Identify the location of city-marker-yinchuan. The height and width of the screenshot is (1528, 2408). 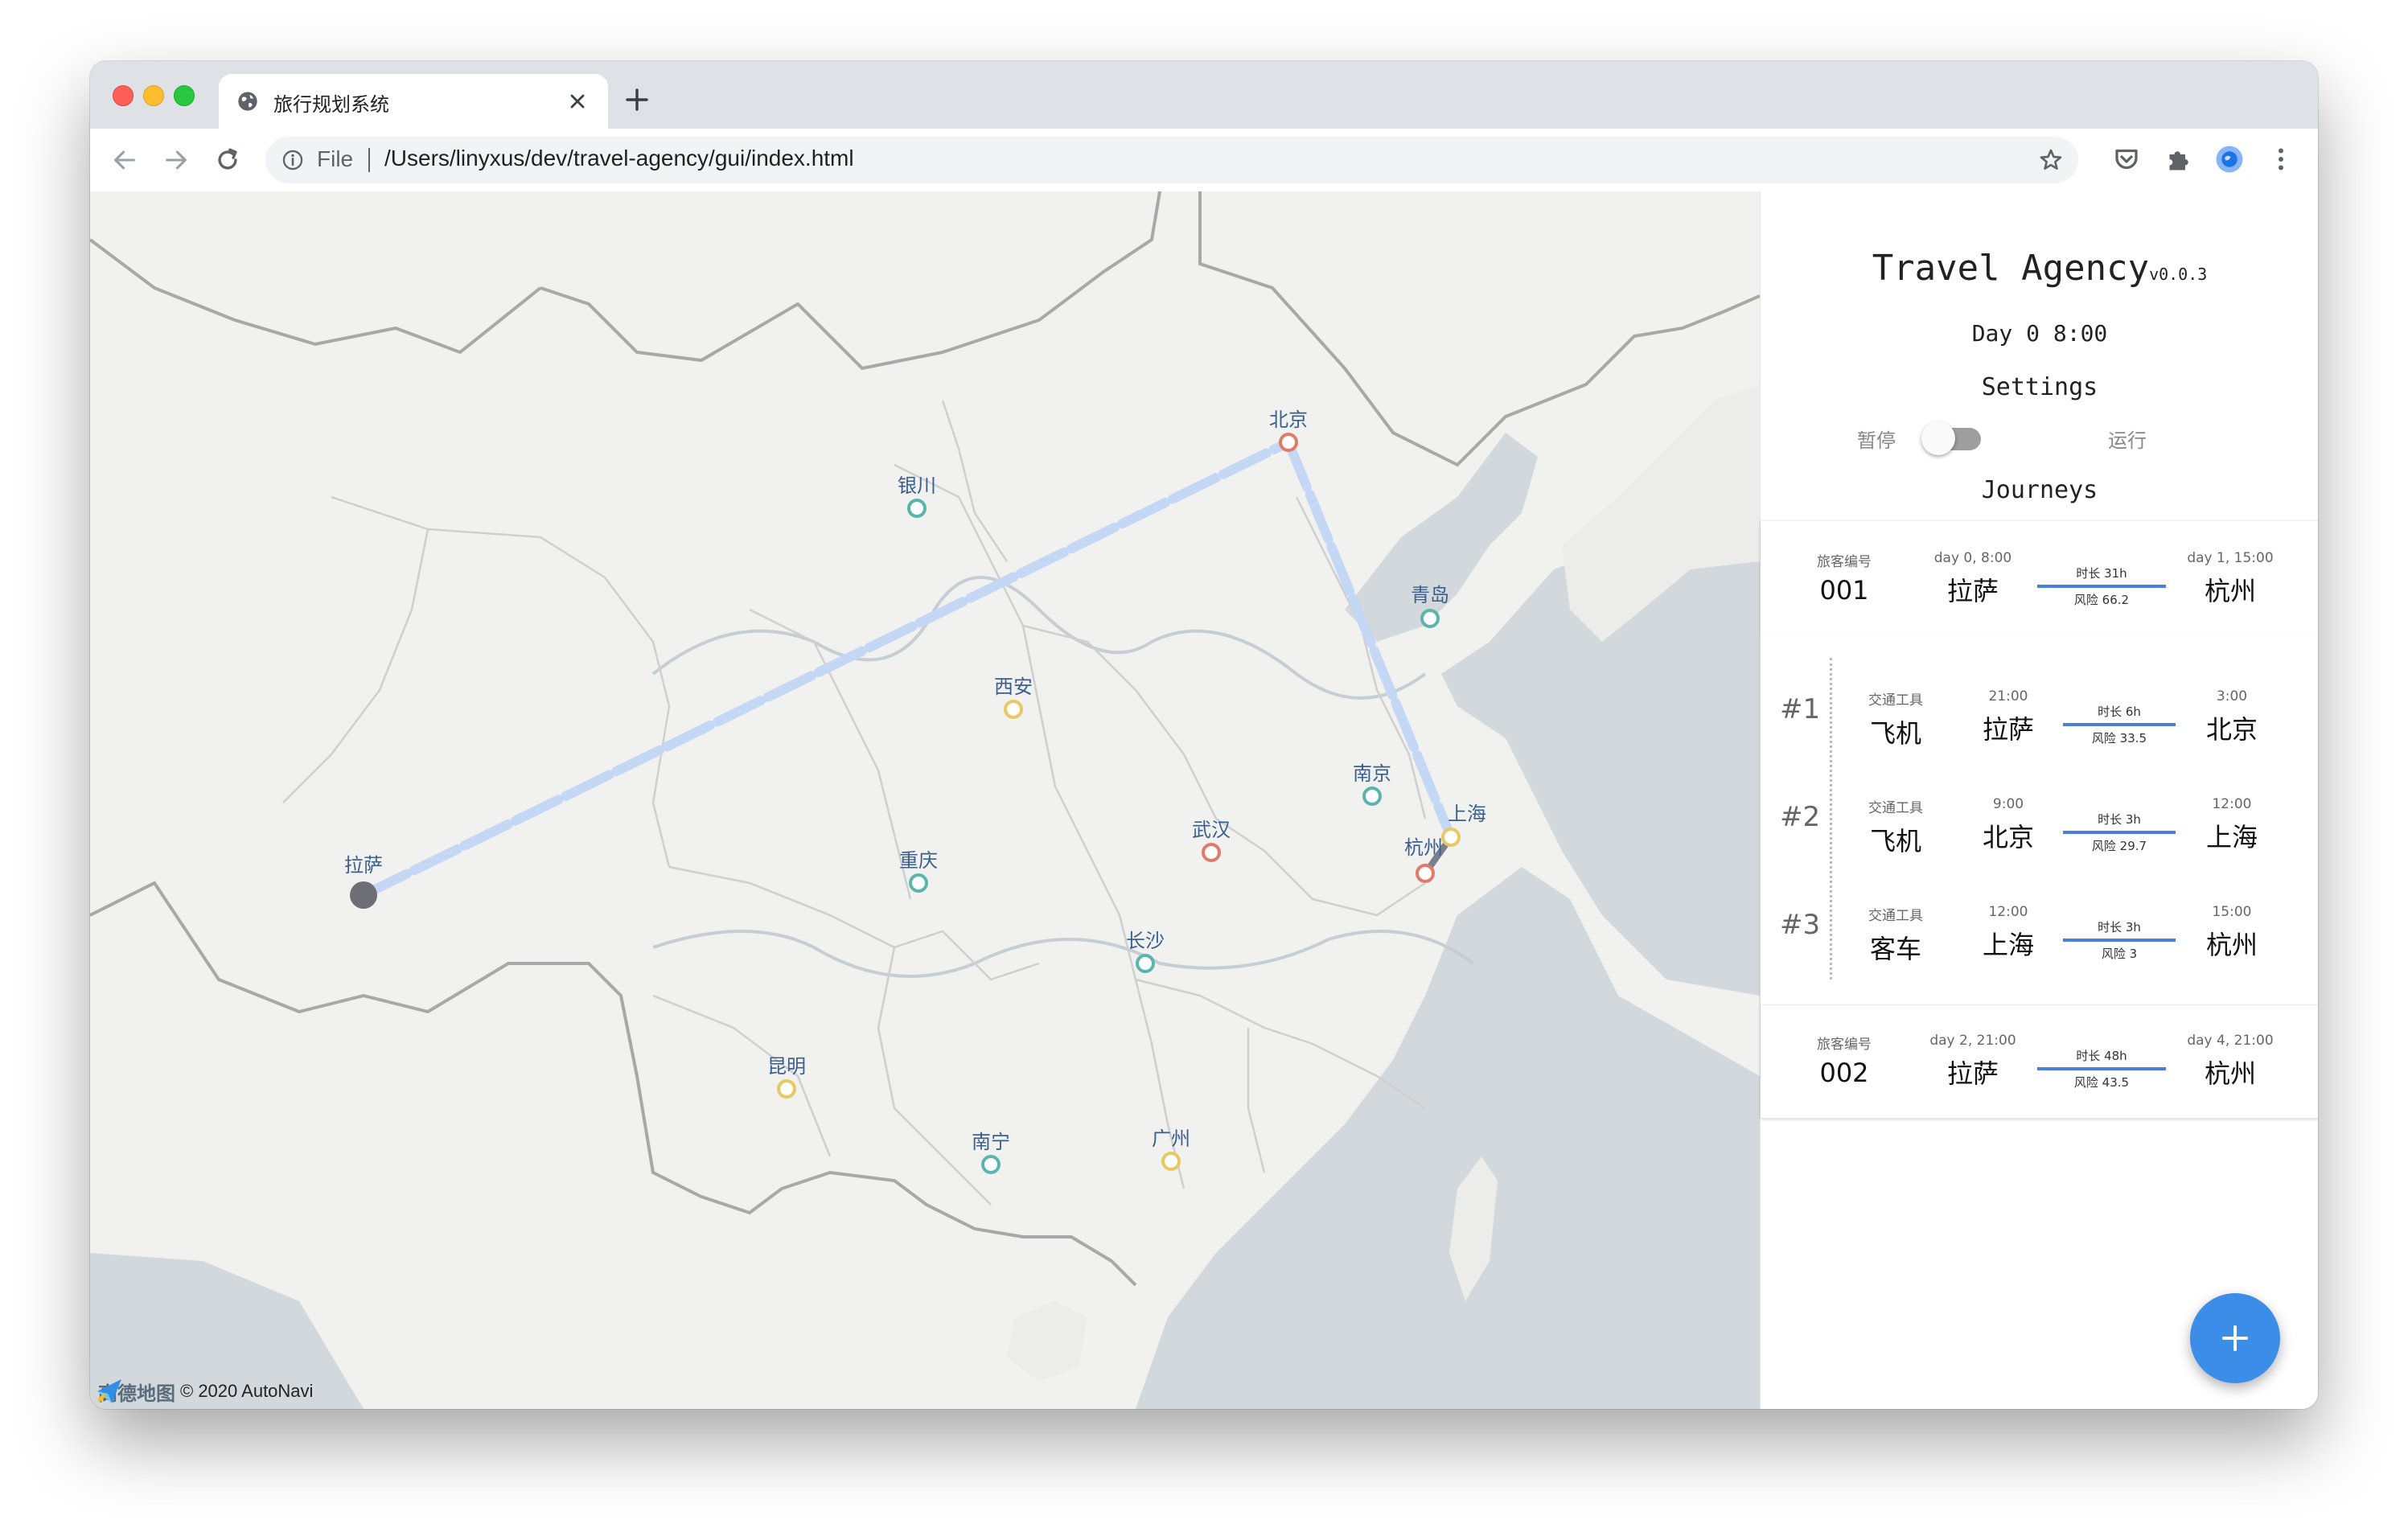
(917, 508).